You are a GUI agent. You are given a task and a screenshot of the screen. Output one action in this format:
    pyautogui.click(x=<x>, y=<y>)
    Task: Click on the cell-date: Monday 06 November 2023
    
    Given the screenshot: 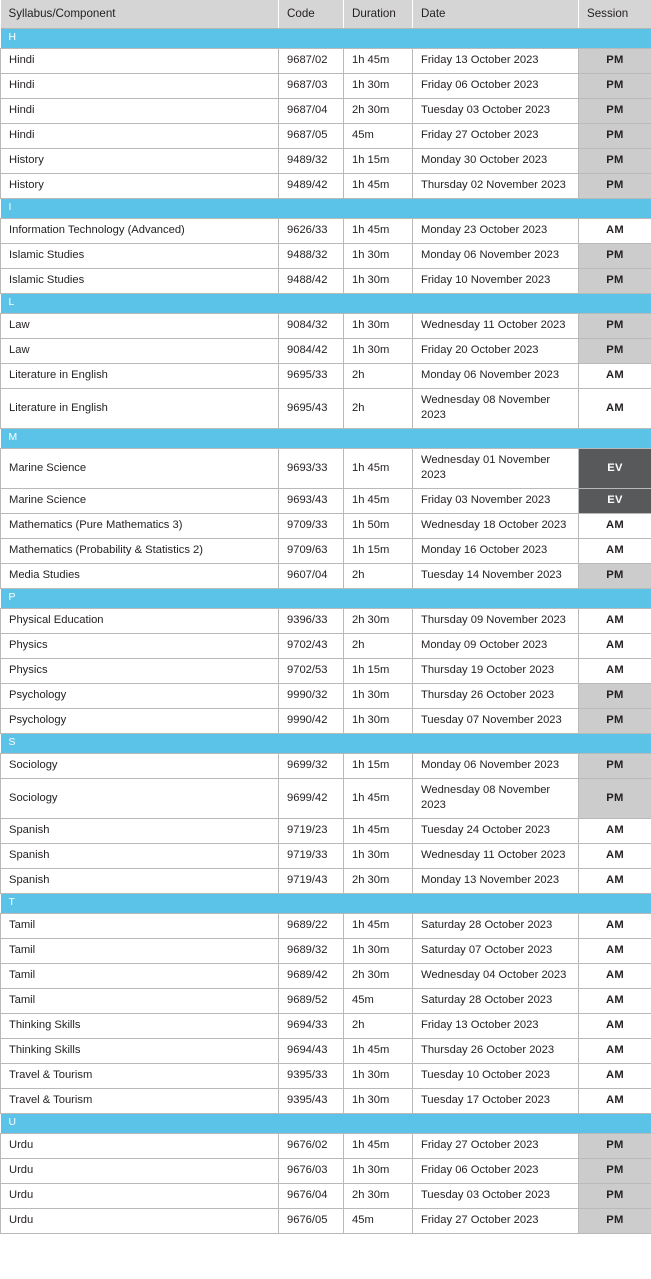 What is the action you would take?
    pyautogui.click(x=495, y=256)
    